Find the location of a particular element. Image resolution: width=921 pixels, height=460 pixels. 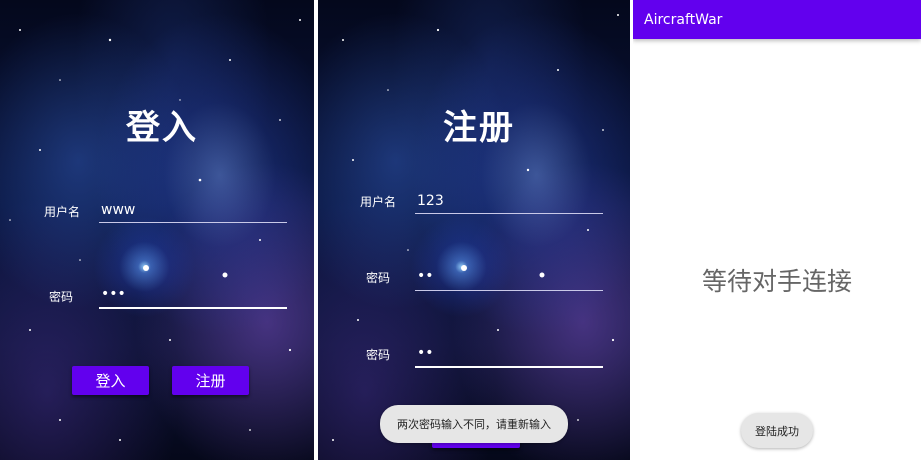

confirm-password-underline is located at coordinates (509, 367).